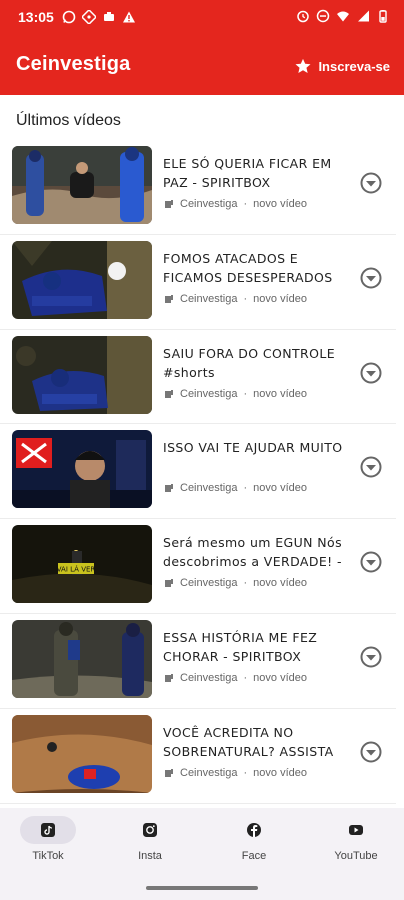  I want to click on nav-item-youtube: YouTube, so click(356, 839).